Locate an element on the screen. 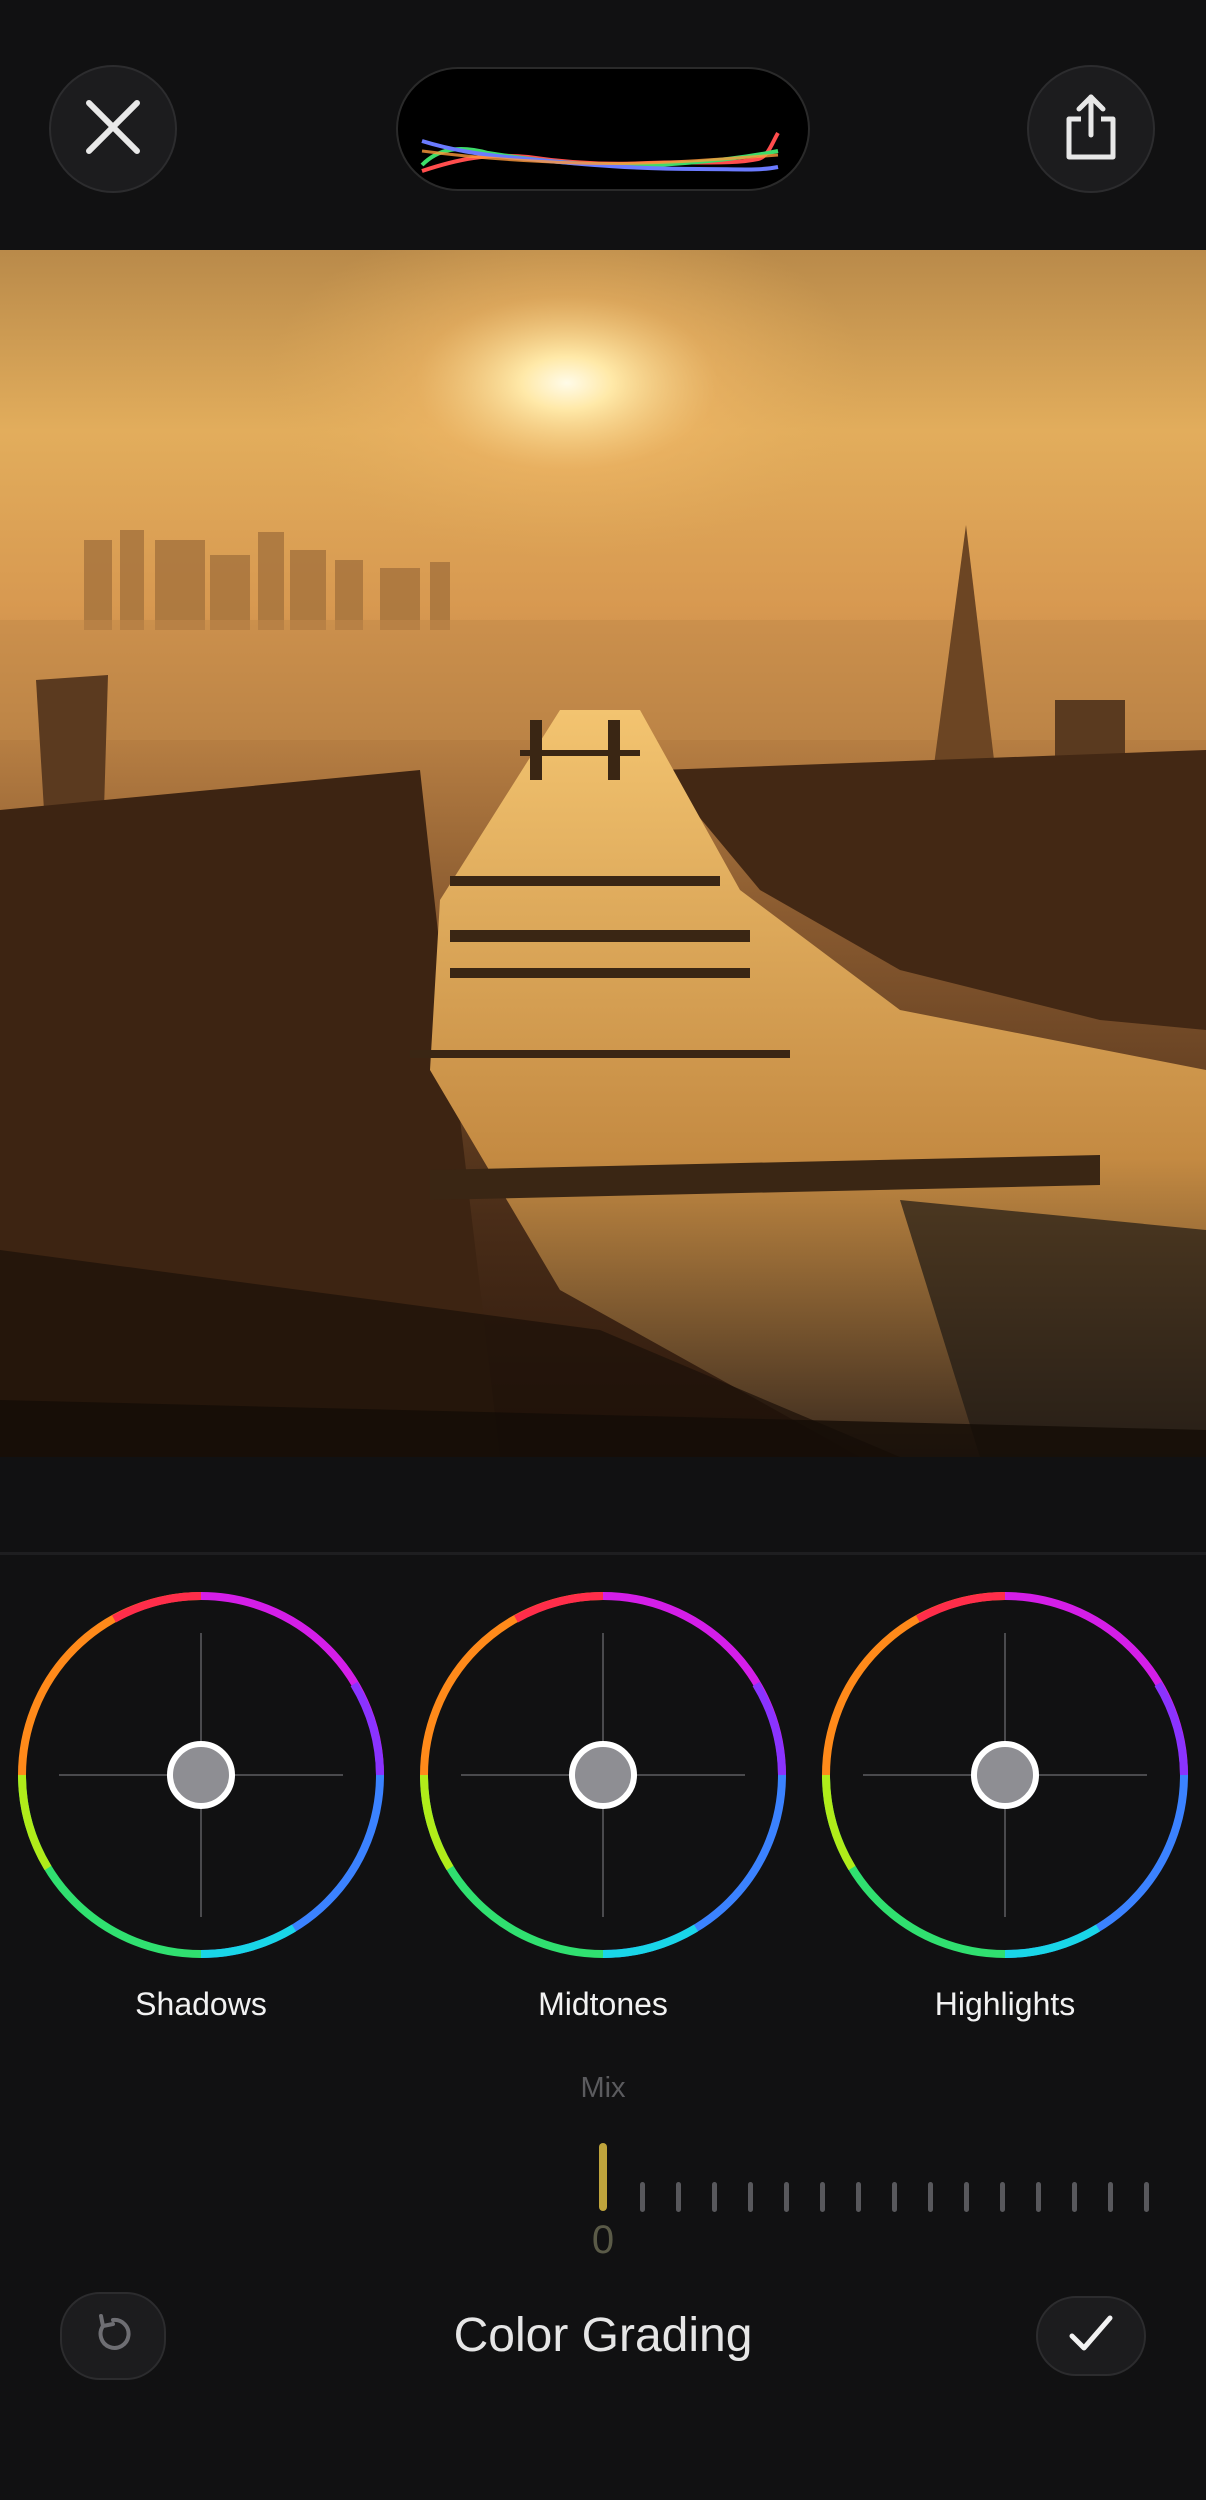 Image resolution: width=1206 pixels, height=2500 pixels. checkmark-icon is located at coordinates (1091, 2336).